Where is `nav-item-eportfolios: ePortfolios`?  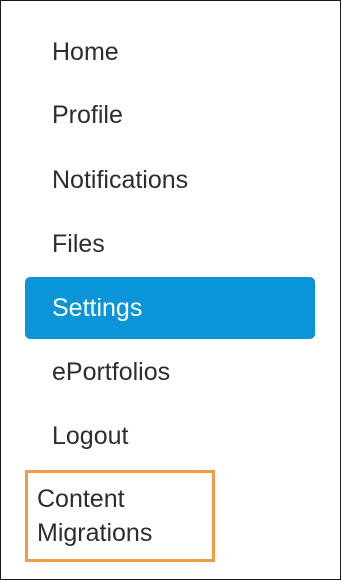 nav-item-eportfolios: ePortfolios is located at coordinates (170, 372).